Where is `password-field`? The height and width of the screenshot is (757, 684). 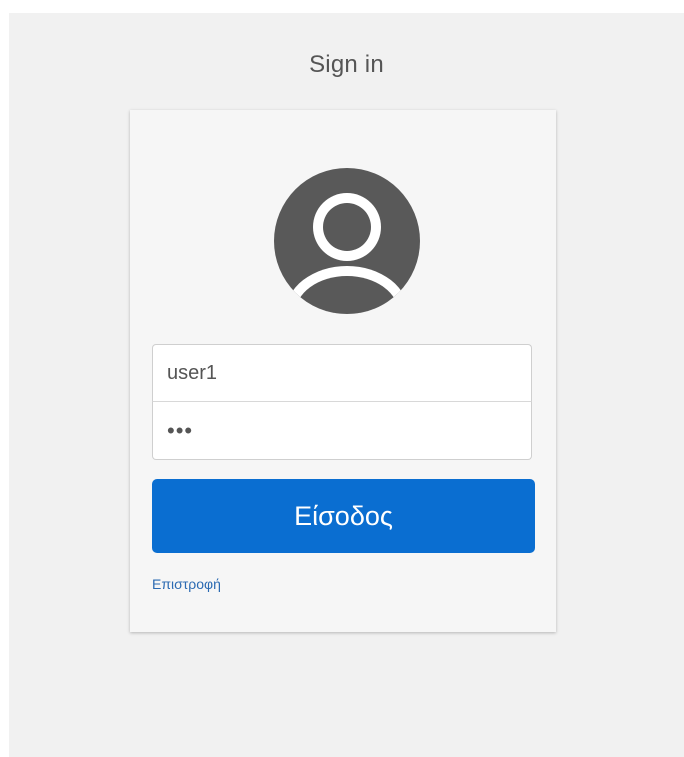
password-field is located at coordinates (342, 431).